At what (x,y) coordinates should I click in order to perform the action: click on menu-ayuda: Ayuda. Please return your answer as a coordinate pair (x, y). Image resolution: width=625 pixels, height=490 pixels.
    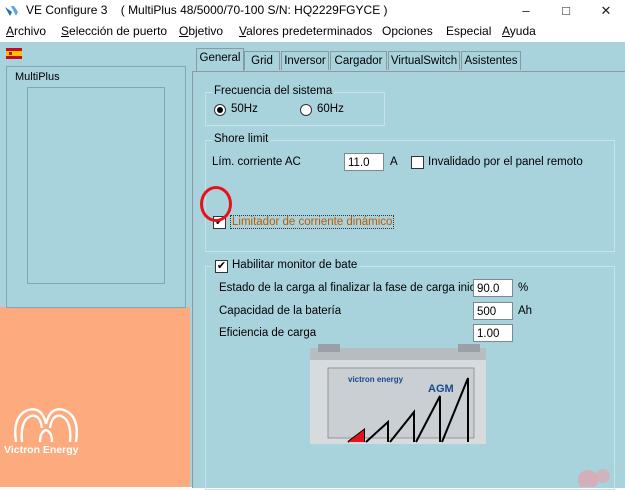
    Looking at the image, I should click on (519, 31).